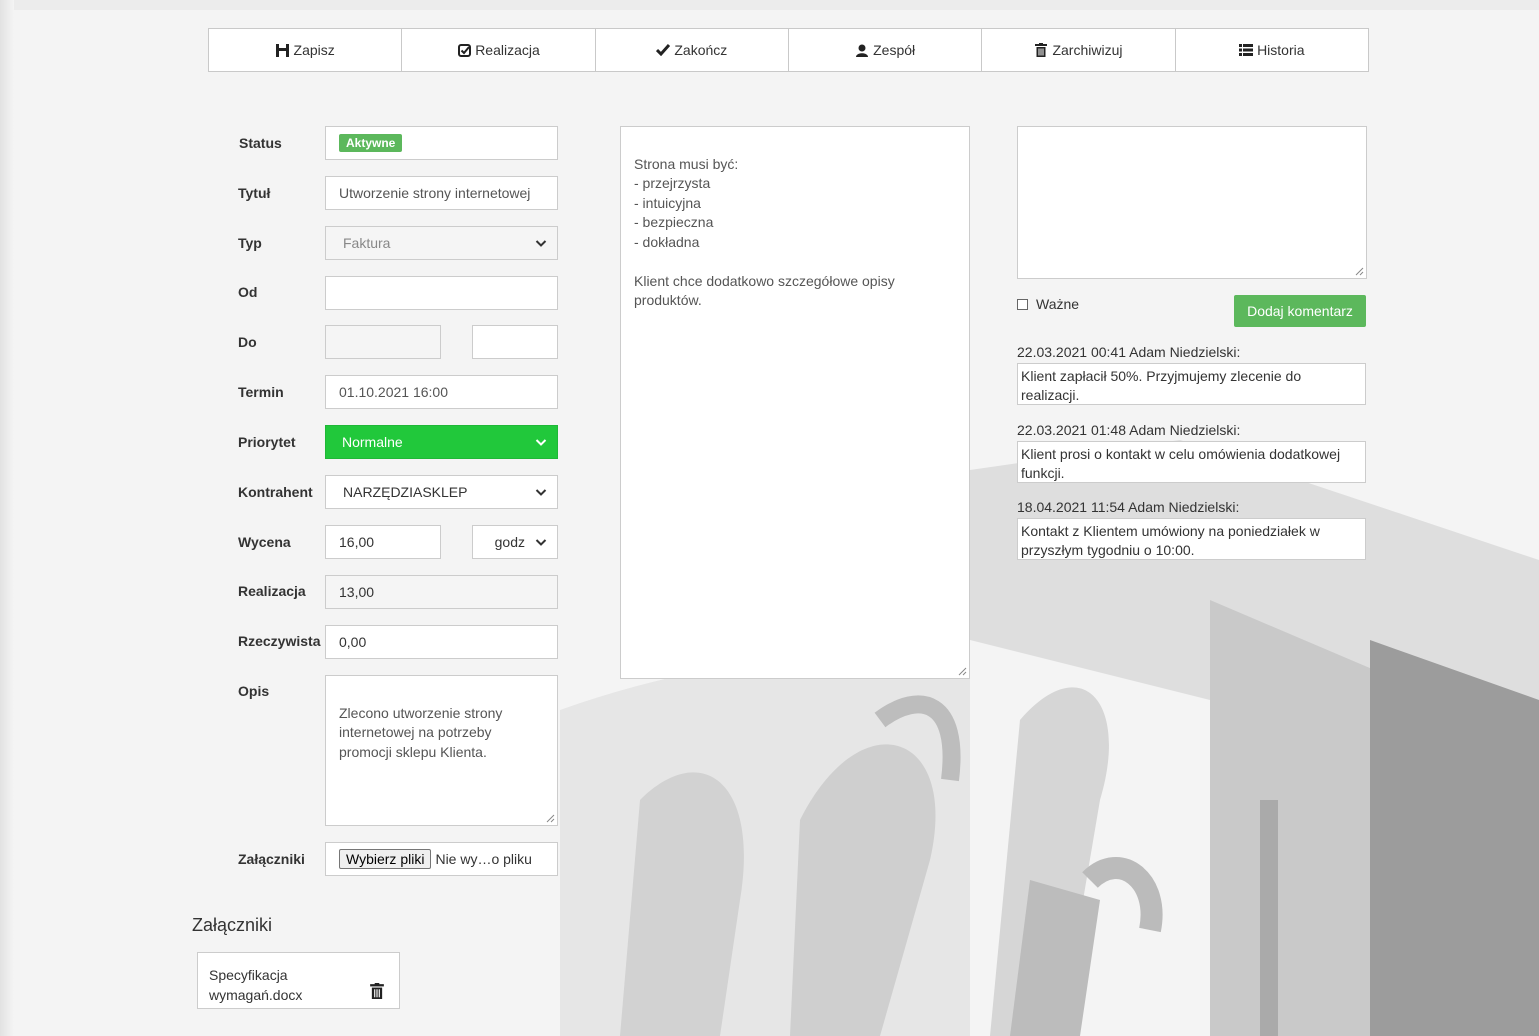 Image resolution: width=1539 pixels, height=1036 pixels. Describe the element at coordinates (260, 143) in the screenshot. I see `status-label: Status` at that location.